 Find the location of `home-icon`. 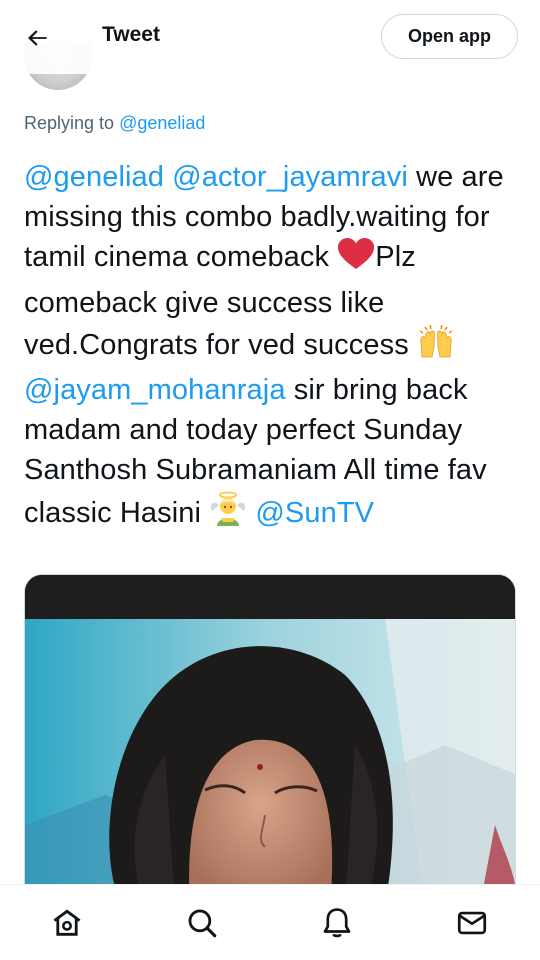

home-icon is located at coordinates (67, 922).